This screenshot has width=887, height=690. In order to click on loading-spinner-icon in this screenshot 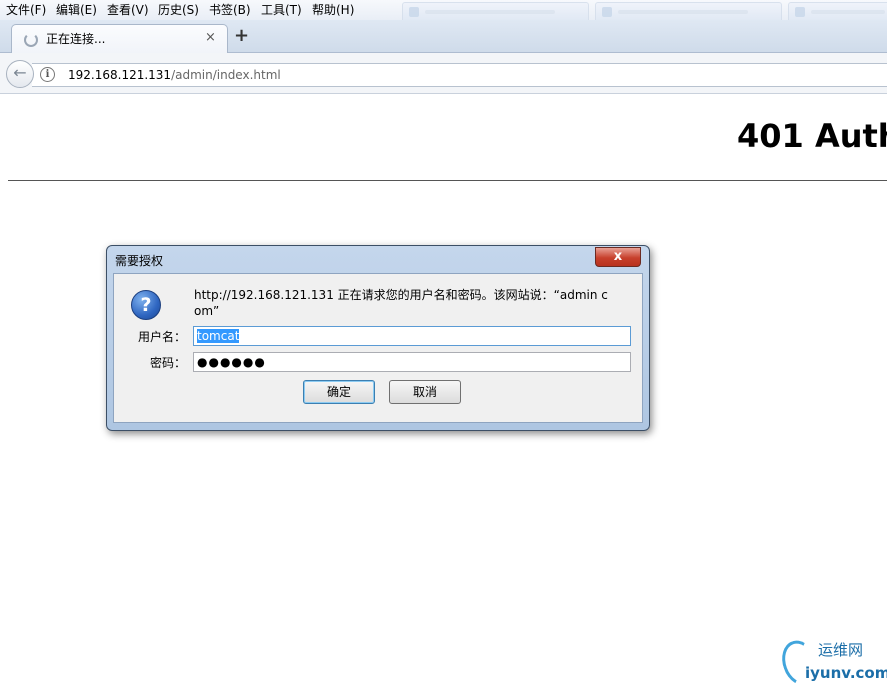, I will do `click(31, 40)`.